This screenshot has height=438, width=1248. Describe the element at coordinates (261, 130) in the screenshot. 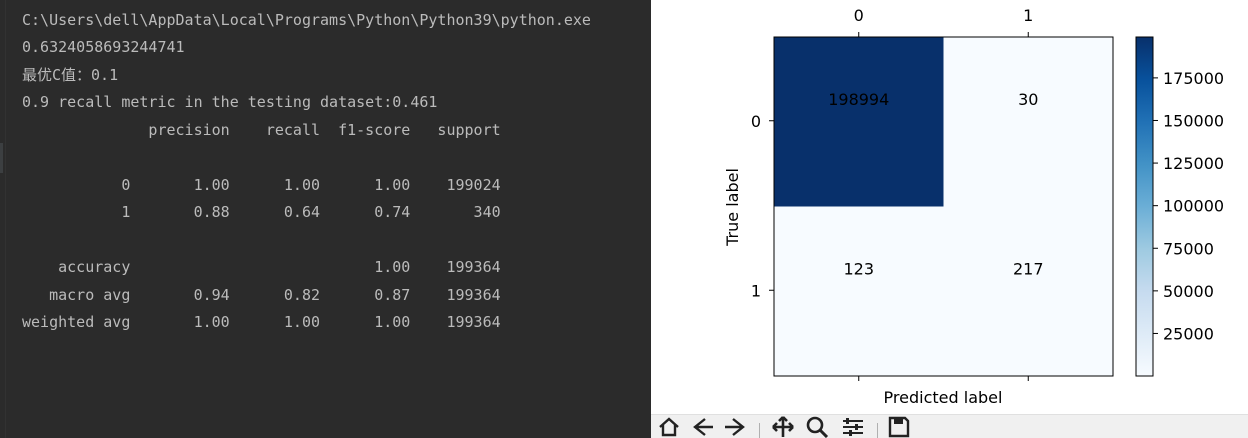

I see `console-line-report-header: precision recall f1-score support` at that location.